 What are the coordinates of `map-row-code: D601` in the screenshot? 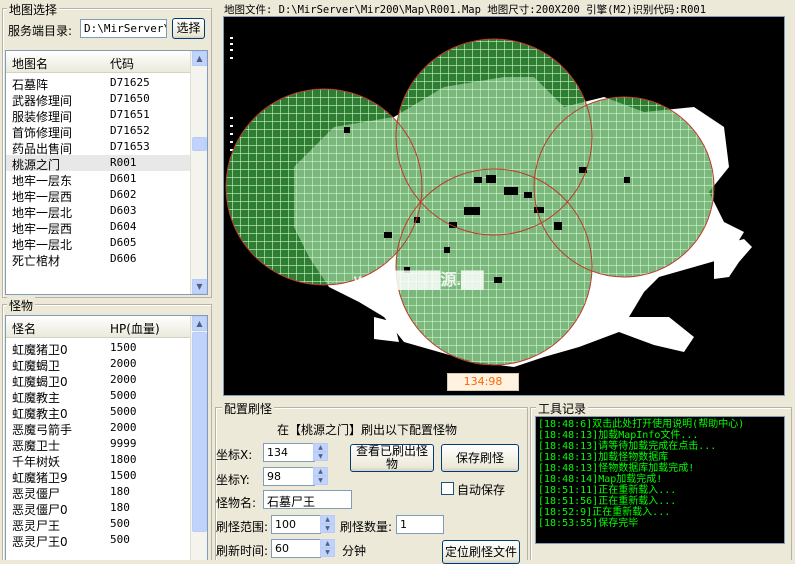 It's located at (123, 178).